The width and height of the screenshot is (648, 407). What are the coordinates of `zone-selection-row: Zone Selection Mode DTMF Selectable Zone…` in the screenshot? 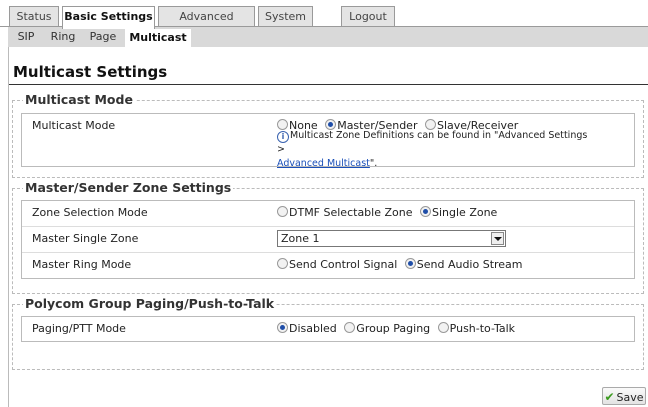 It's located at (328, 213).